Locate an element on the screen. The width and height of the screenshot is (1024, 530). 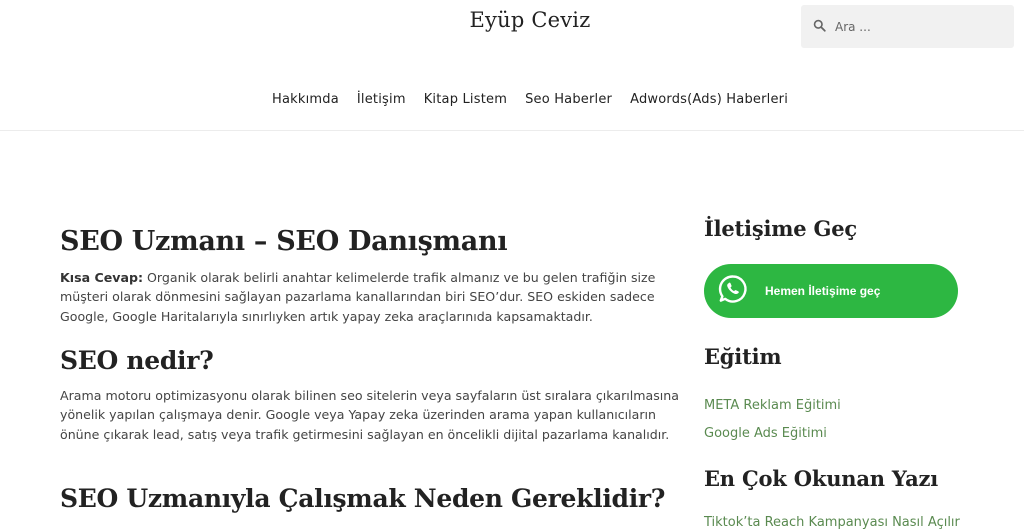
header-divider is located at coordinates (512, 130).